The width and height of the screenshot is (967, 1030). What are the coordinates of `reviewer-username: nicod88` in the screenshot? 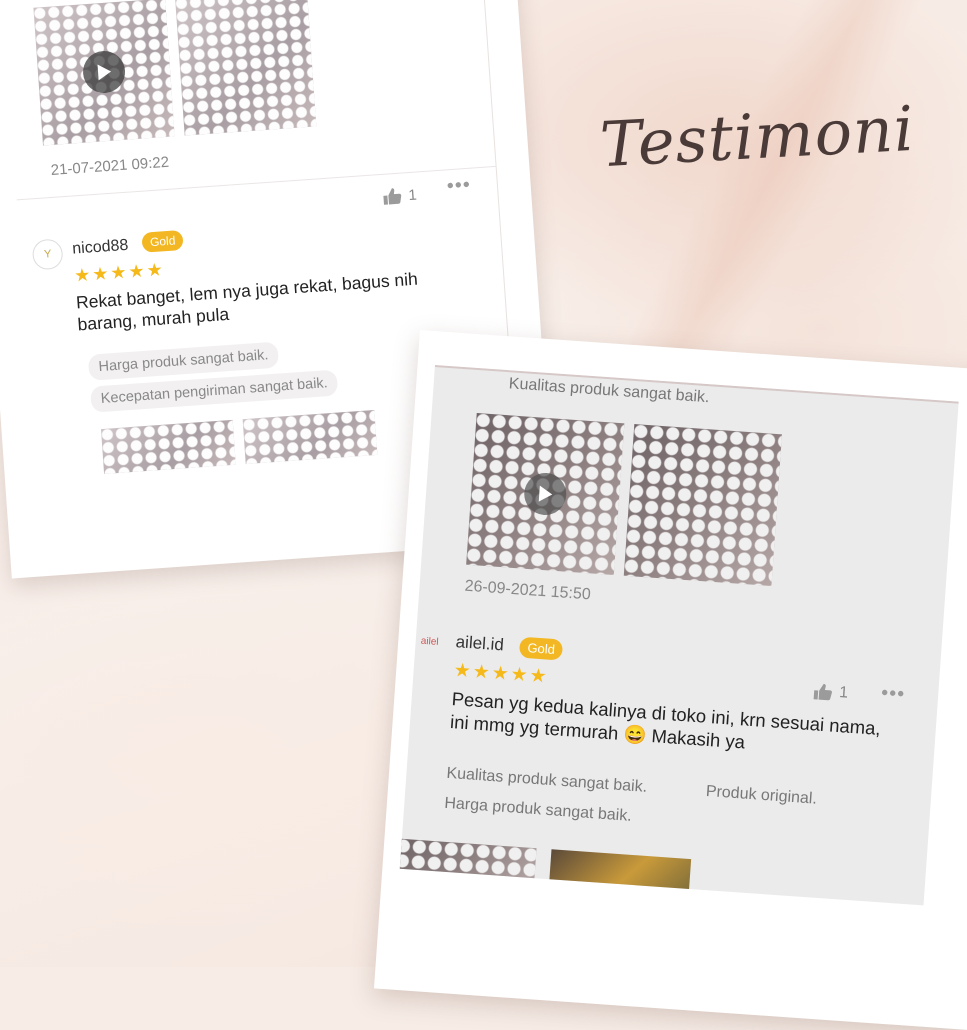 It's located at (100, 248).